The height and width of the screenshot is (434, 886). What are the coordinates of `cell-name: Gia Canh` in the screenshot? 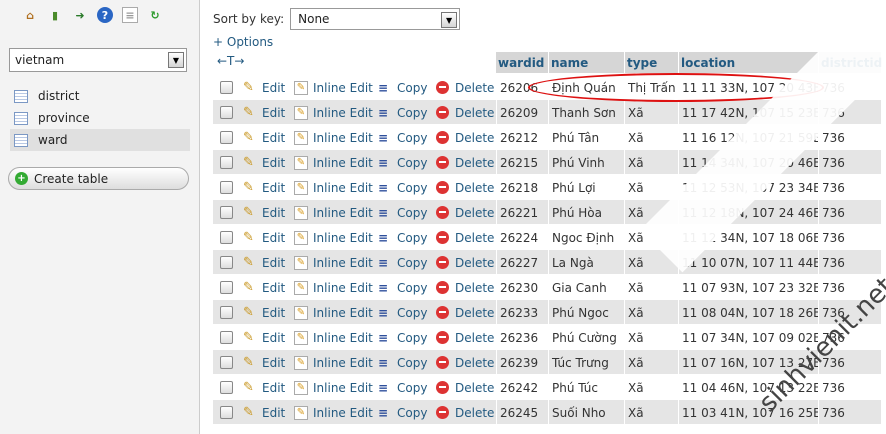 It's located at (586, 287).